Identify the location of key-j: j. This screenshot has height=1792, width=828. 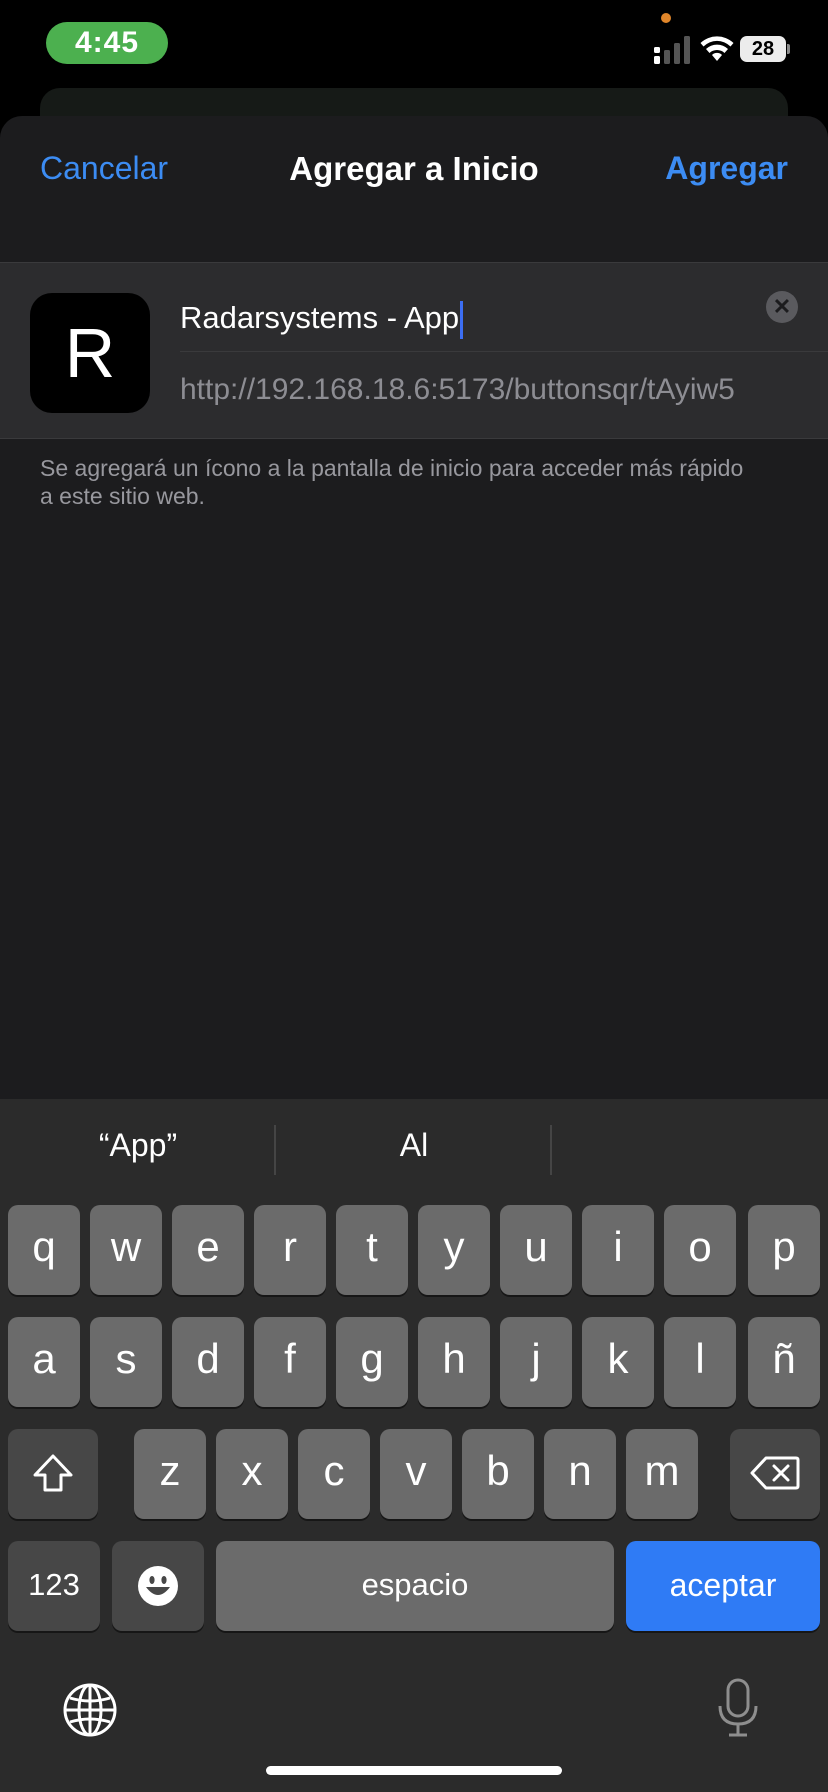
(536, 1362).